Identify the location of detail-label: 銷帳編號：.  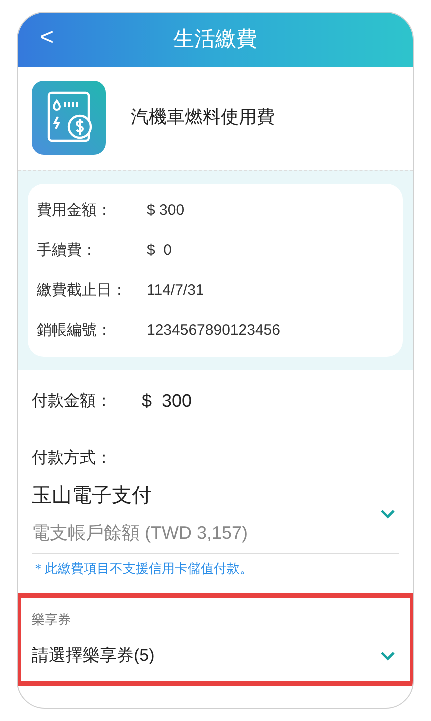
(75, 330).